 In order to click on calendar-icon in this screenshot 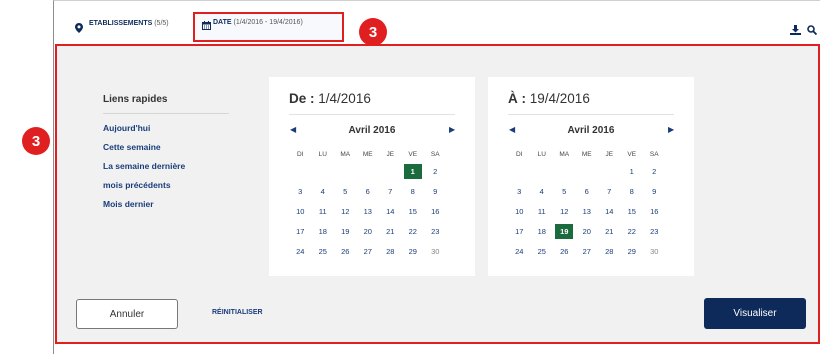, I will do `click(206, 26)`.